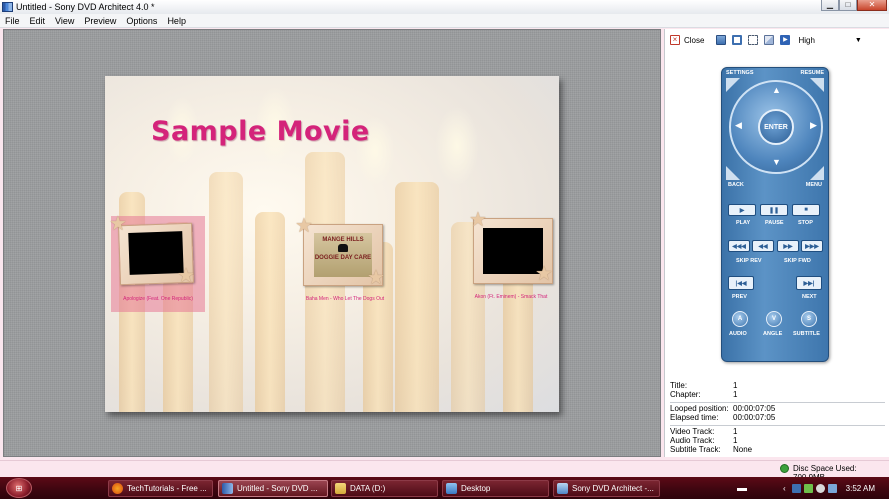 The height and width of the screenshot is (499, 889). What do you see at coordinates (785, 40) in the screenshot?
I see `play-icon: ▶` at bounding box center [785, 40].